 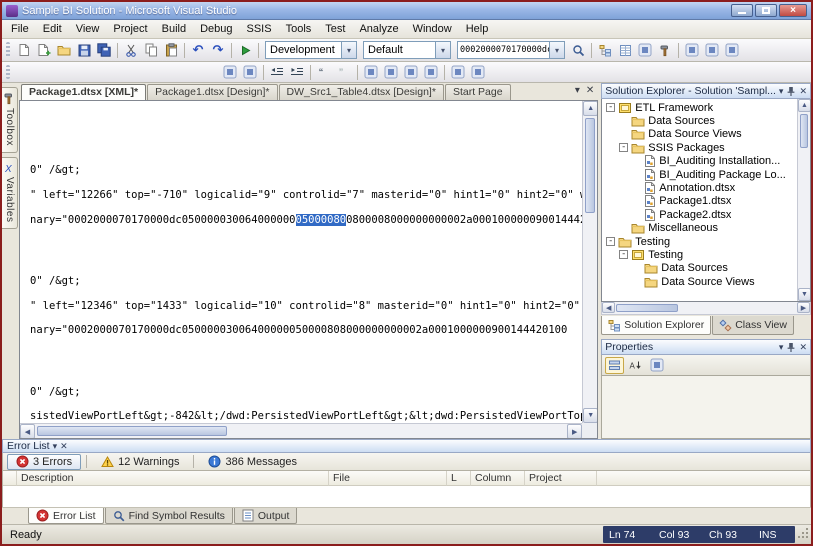 What do you see at coordinates (406, 496) in the screenshot?
I see `error-list-body` at bounding box center [406, 496].